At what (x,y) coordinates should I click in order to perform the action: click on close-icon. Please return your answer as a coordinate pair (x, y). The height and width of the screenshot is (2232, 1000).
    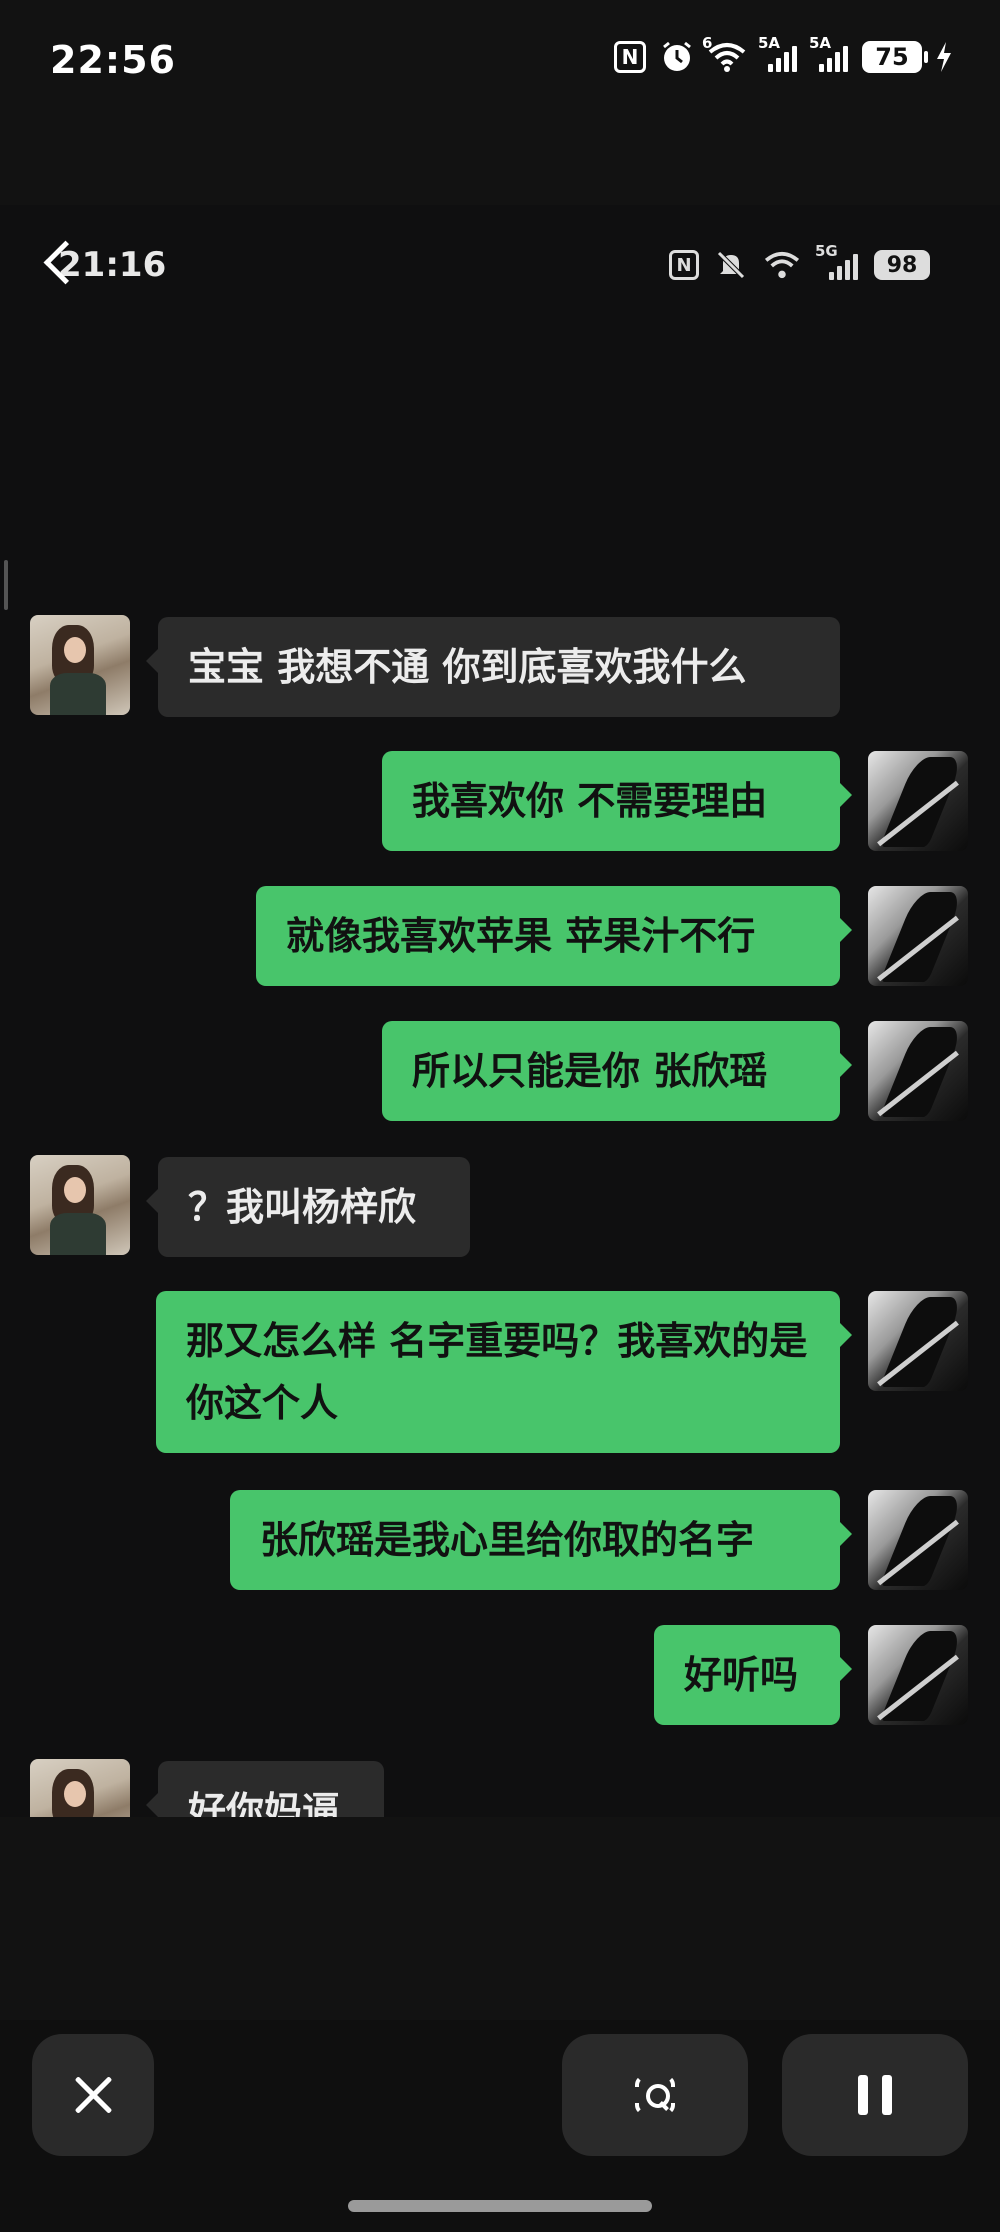
    Looking at the image, I should click on (93, 2095).